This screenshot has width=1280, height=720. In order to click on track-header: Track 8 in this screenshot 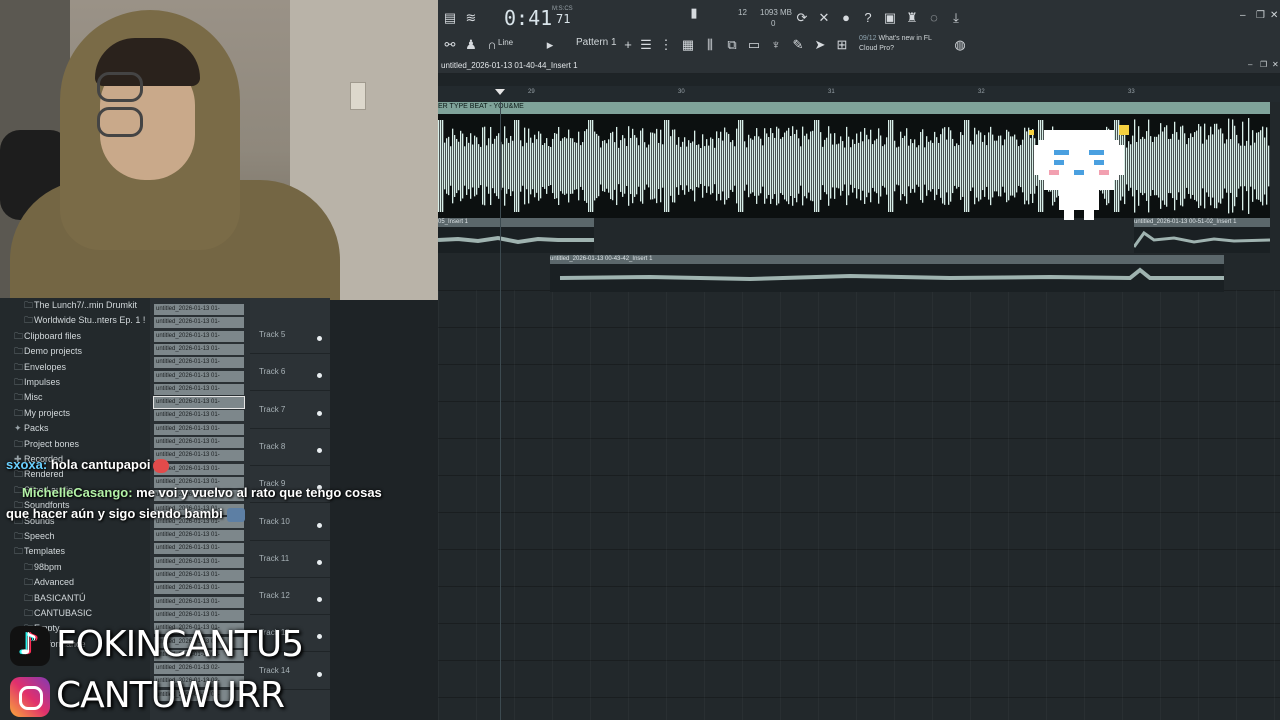, I will do `click(290, 447)`.